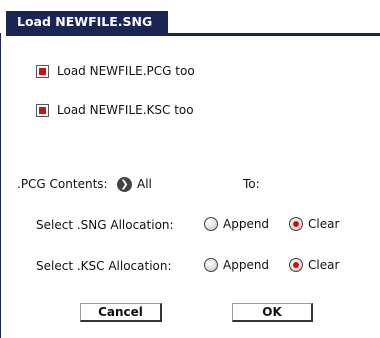 This screenshot has height=338, width=380. I want to click on pcg-to-label: To:, so click(251, 184).